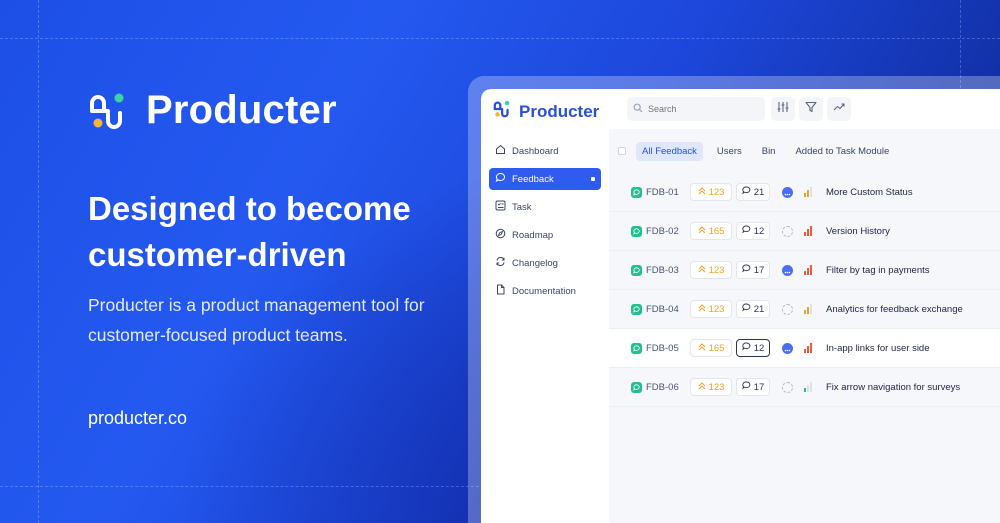 The width and height of the screenshot is (1000, 523). What do you see at coordinates (858, 231) in the screenshot?
I see `feedback-title: Version History` at bounding box center [858, 231].